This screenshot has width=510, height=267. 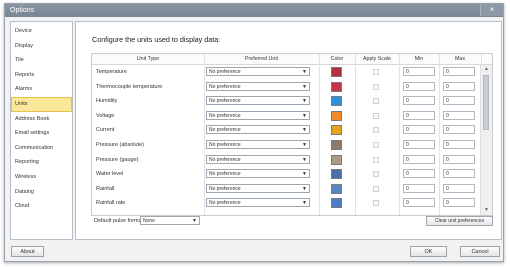 What do you see at coordinates (41, 89) in the screenshot?
I see `sidebar-item-alarms: Alarms` at bounding box center [41, 89].